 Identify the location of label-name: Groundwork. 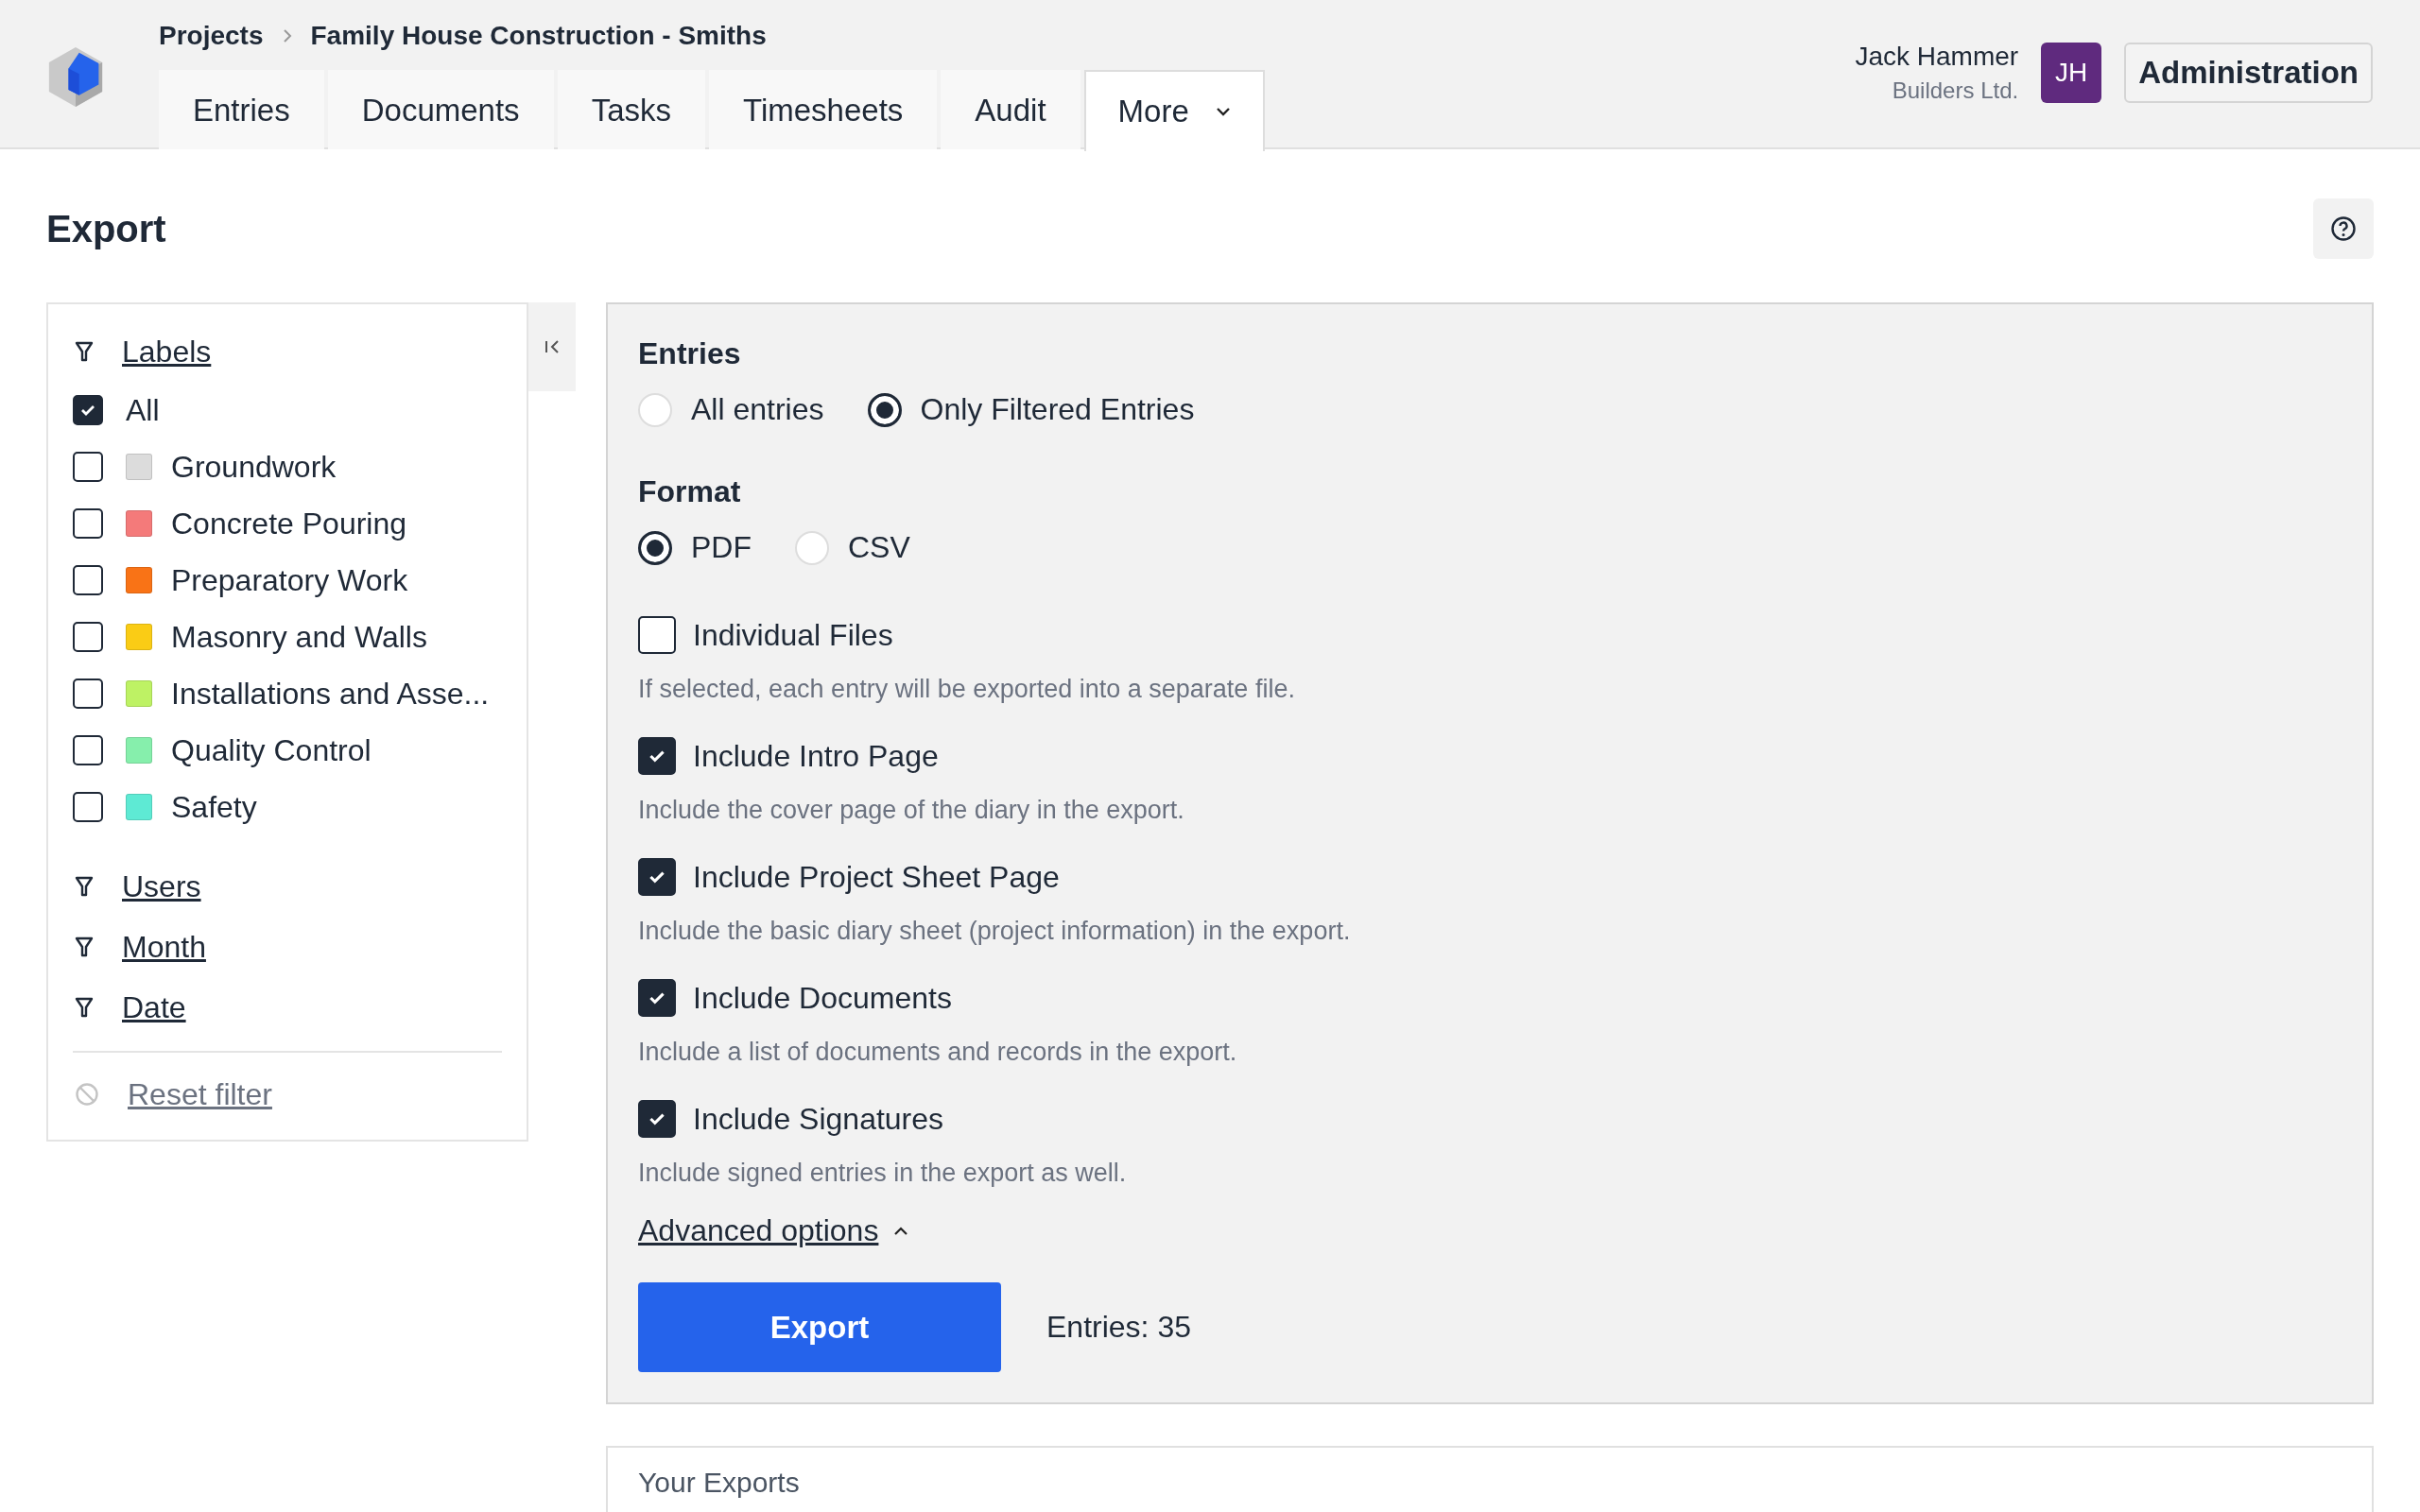
(254, 467).